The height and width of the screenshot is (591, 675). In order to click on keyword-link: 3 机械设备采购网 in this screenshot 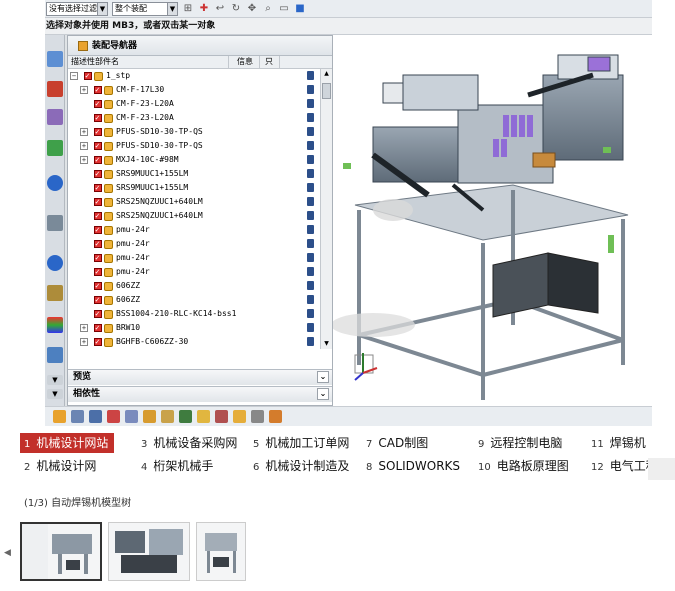, I will do `click(189, 443)`.